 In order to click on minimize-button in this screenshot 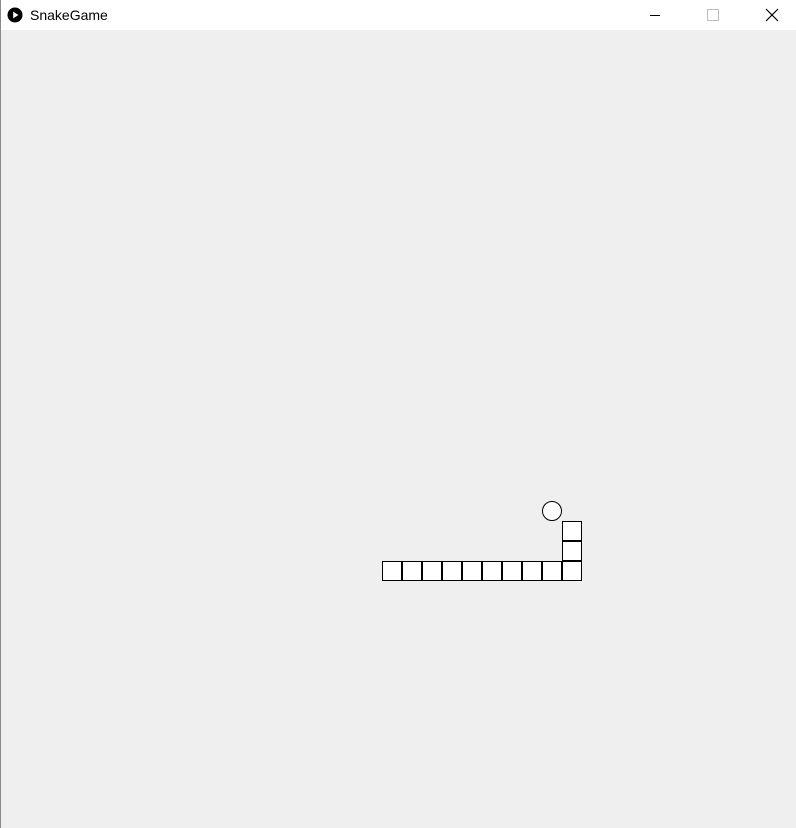, I will do `click(655, 15)`.